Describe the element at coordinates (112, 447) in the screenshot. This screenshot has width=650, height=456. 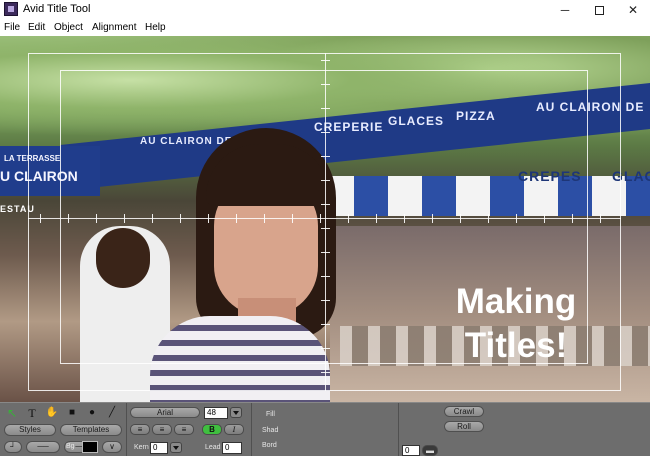
I see `line-width-4-button: ∨` at that location.